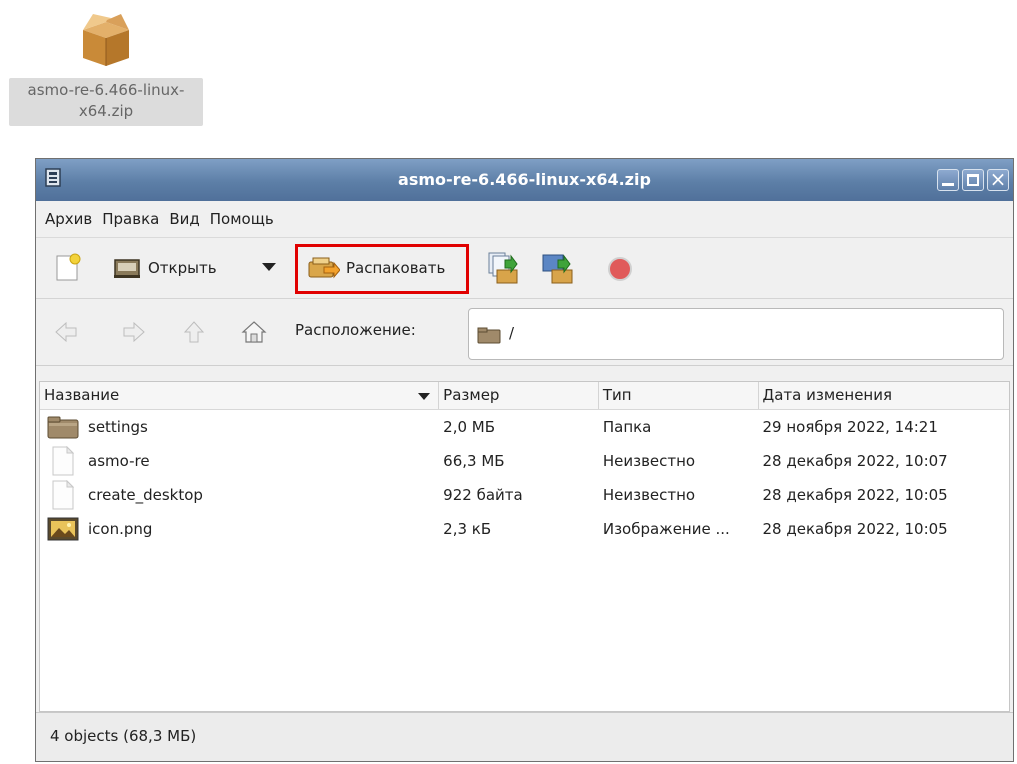 Image resolution: width=1017 pixels, height=764 pixels. I want to click on open-label: Открыть, so click(182, 268).